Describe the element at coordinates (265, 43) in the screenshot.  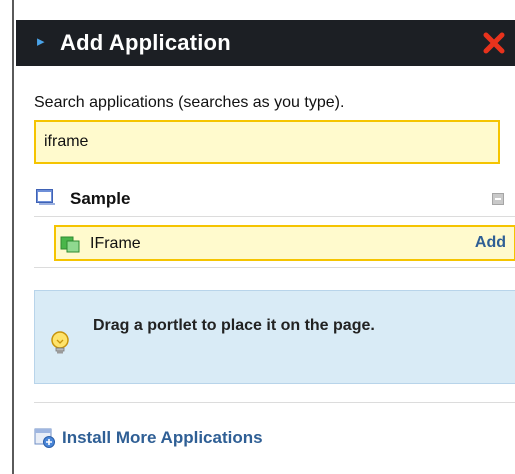
I see `panel-header: ▸ Add Application` at that location.